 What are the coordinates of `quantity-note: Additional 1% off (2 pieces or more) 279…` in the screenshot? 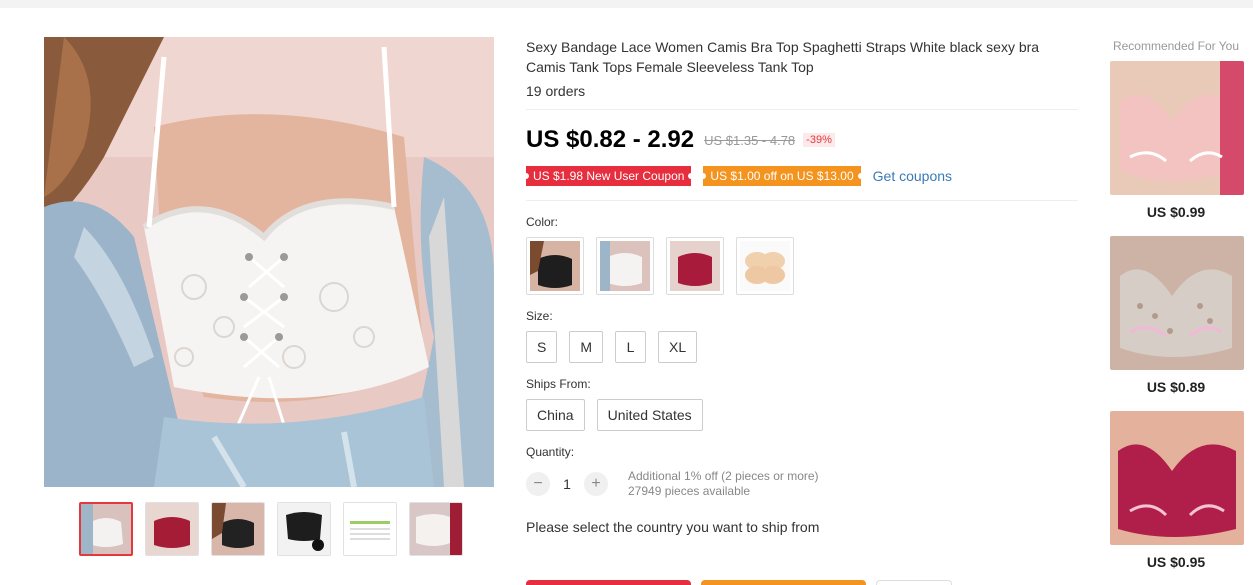 It's located at (723, 484).